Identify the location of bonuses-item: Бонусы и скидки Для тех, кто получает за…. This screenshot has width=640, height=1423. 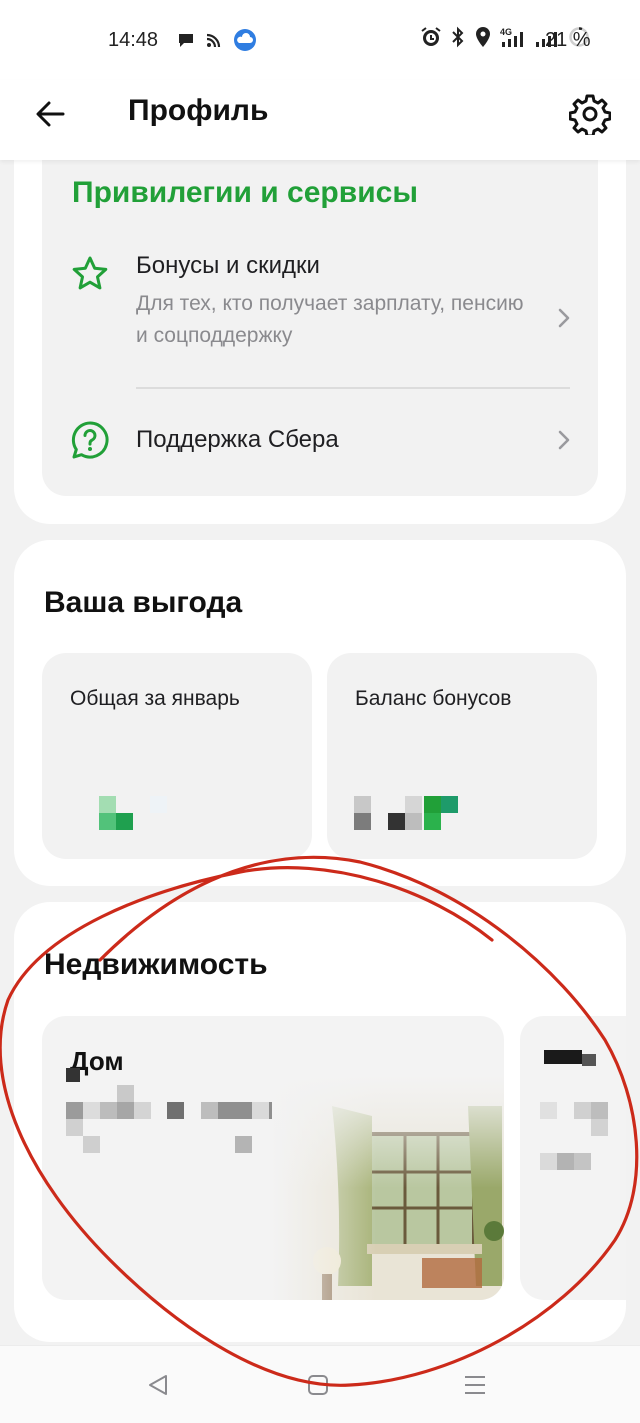
(320, 305).